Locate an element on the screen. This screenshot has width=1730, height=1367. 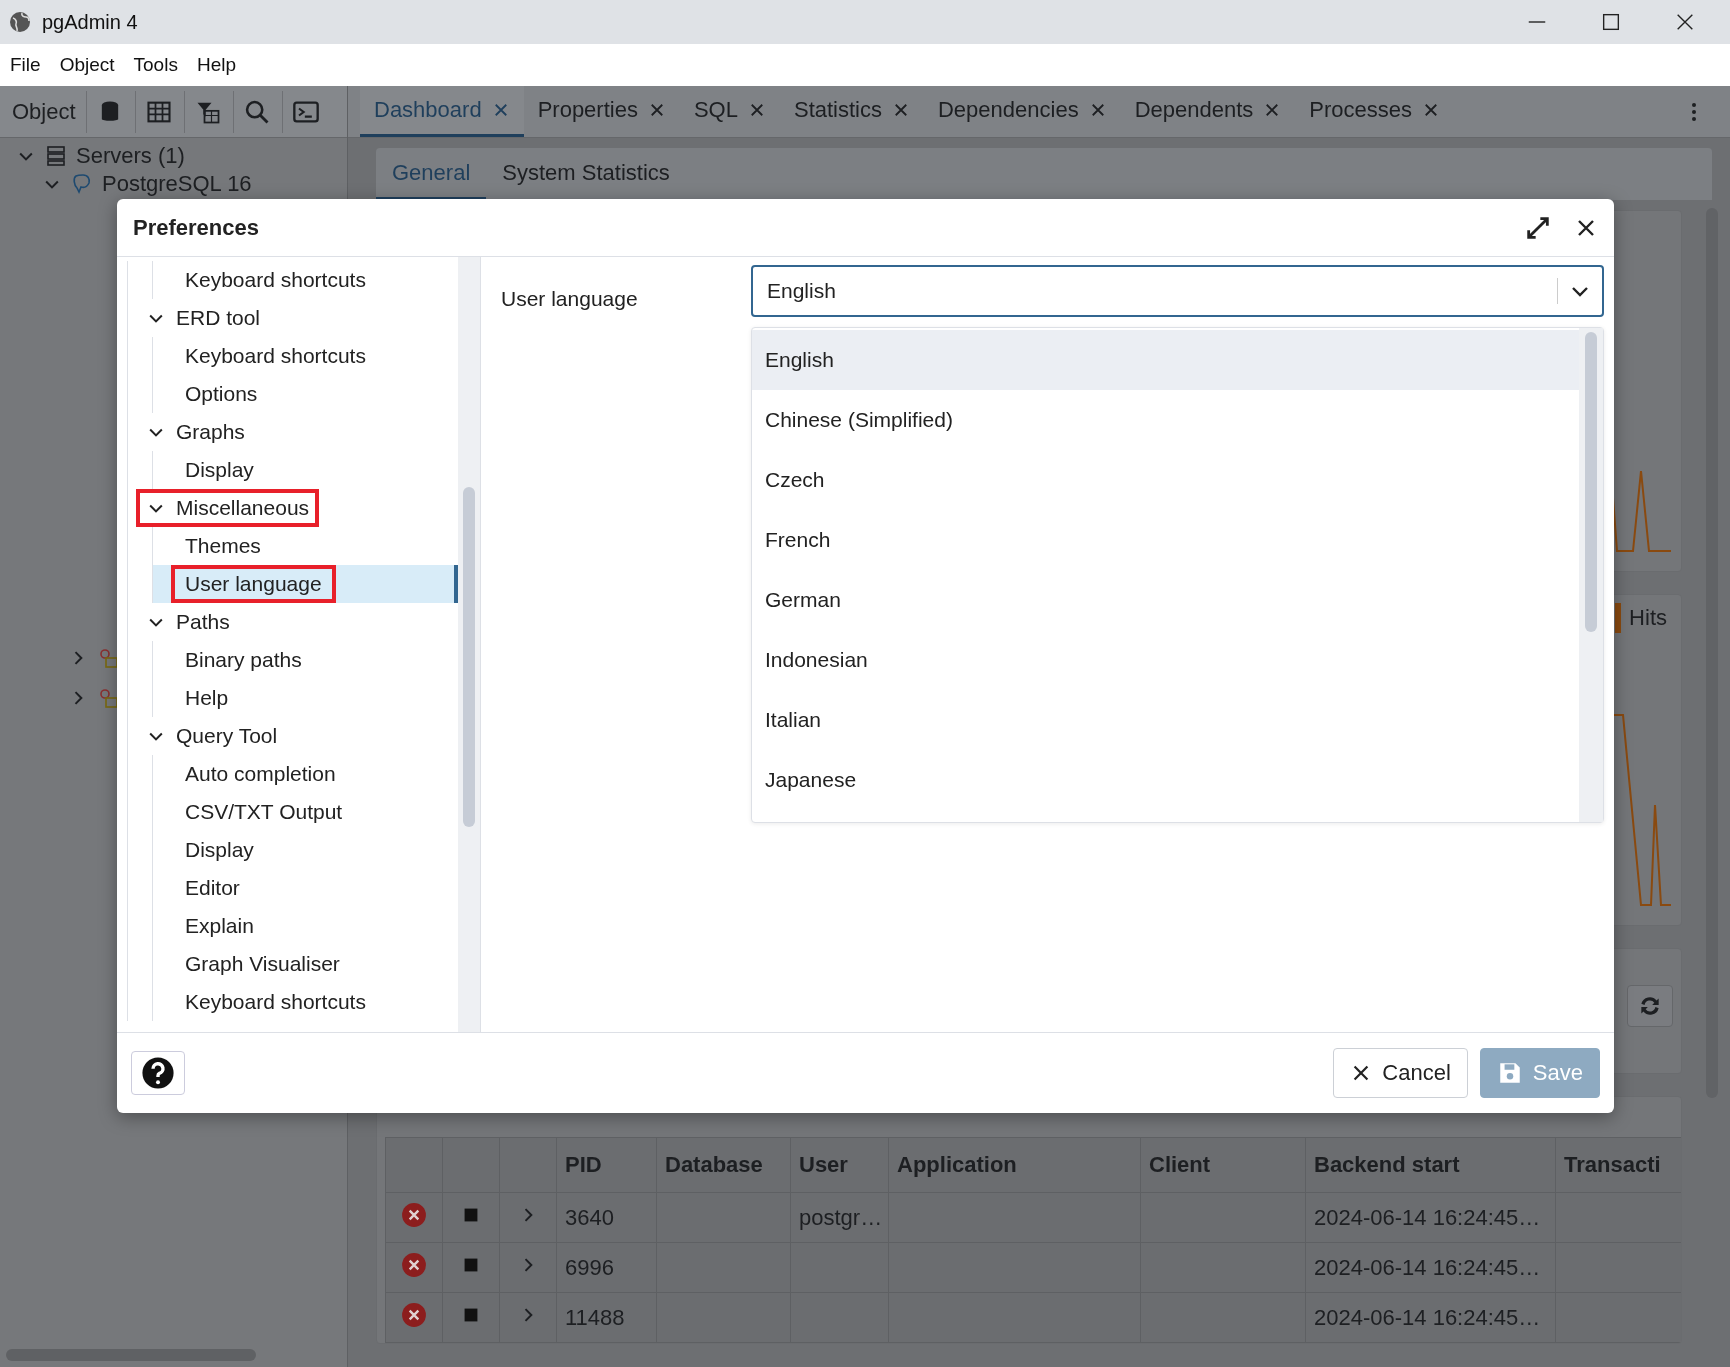
dropdown-option: Chinese (Simplified) is located at coordinates (1165, 420).